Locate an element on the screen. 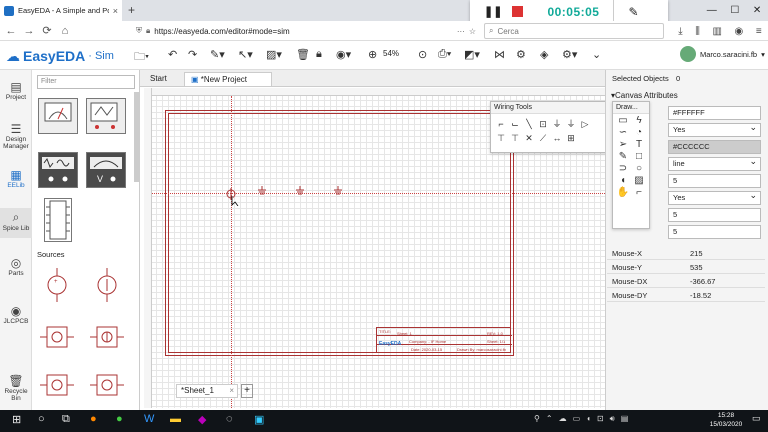 This screenshot has width=768, height=432. corner-icon: ⌐ is located at coordinates (639, 192).